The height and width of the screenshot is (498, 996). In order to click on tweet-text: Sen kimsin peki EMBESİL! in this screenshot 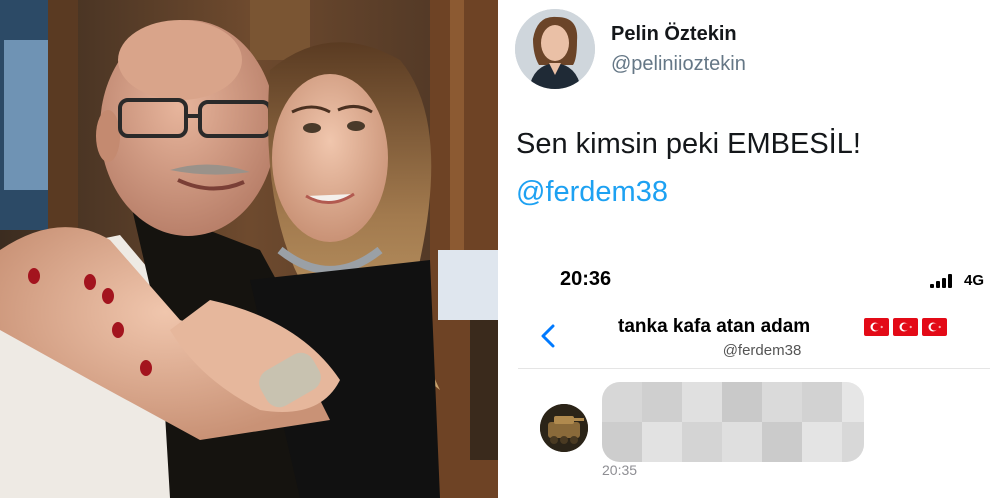, I will do `click(688, 144)`.